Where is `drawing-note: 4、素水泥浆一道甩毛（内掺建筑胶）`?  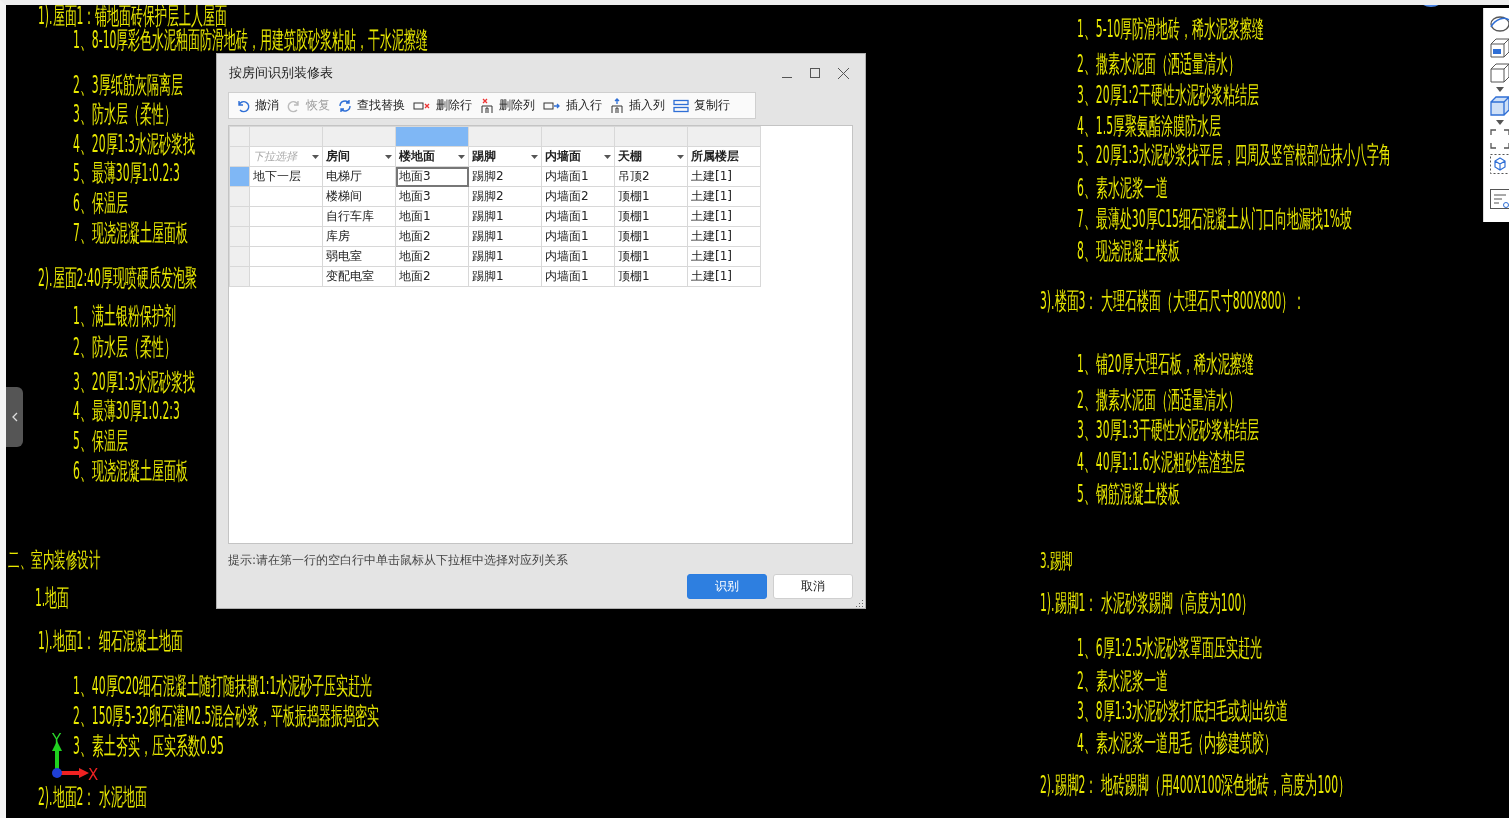 drawing-note: 4、素水泥浆一道甩毛（内掺建筑胶） is located at coordinates (1176, 743).